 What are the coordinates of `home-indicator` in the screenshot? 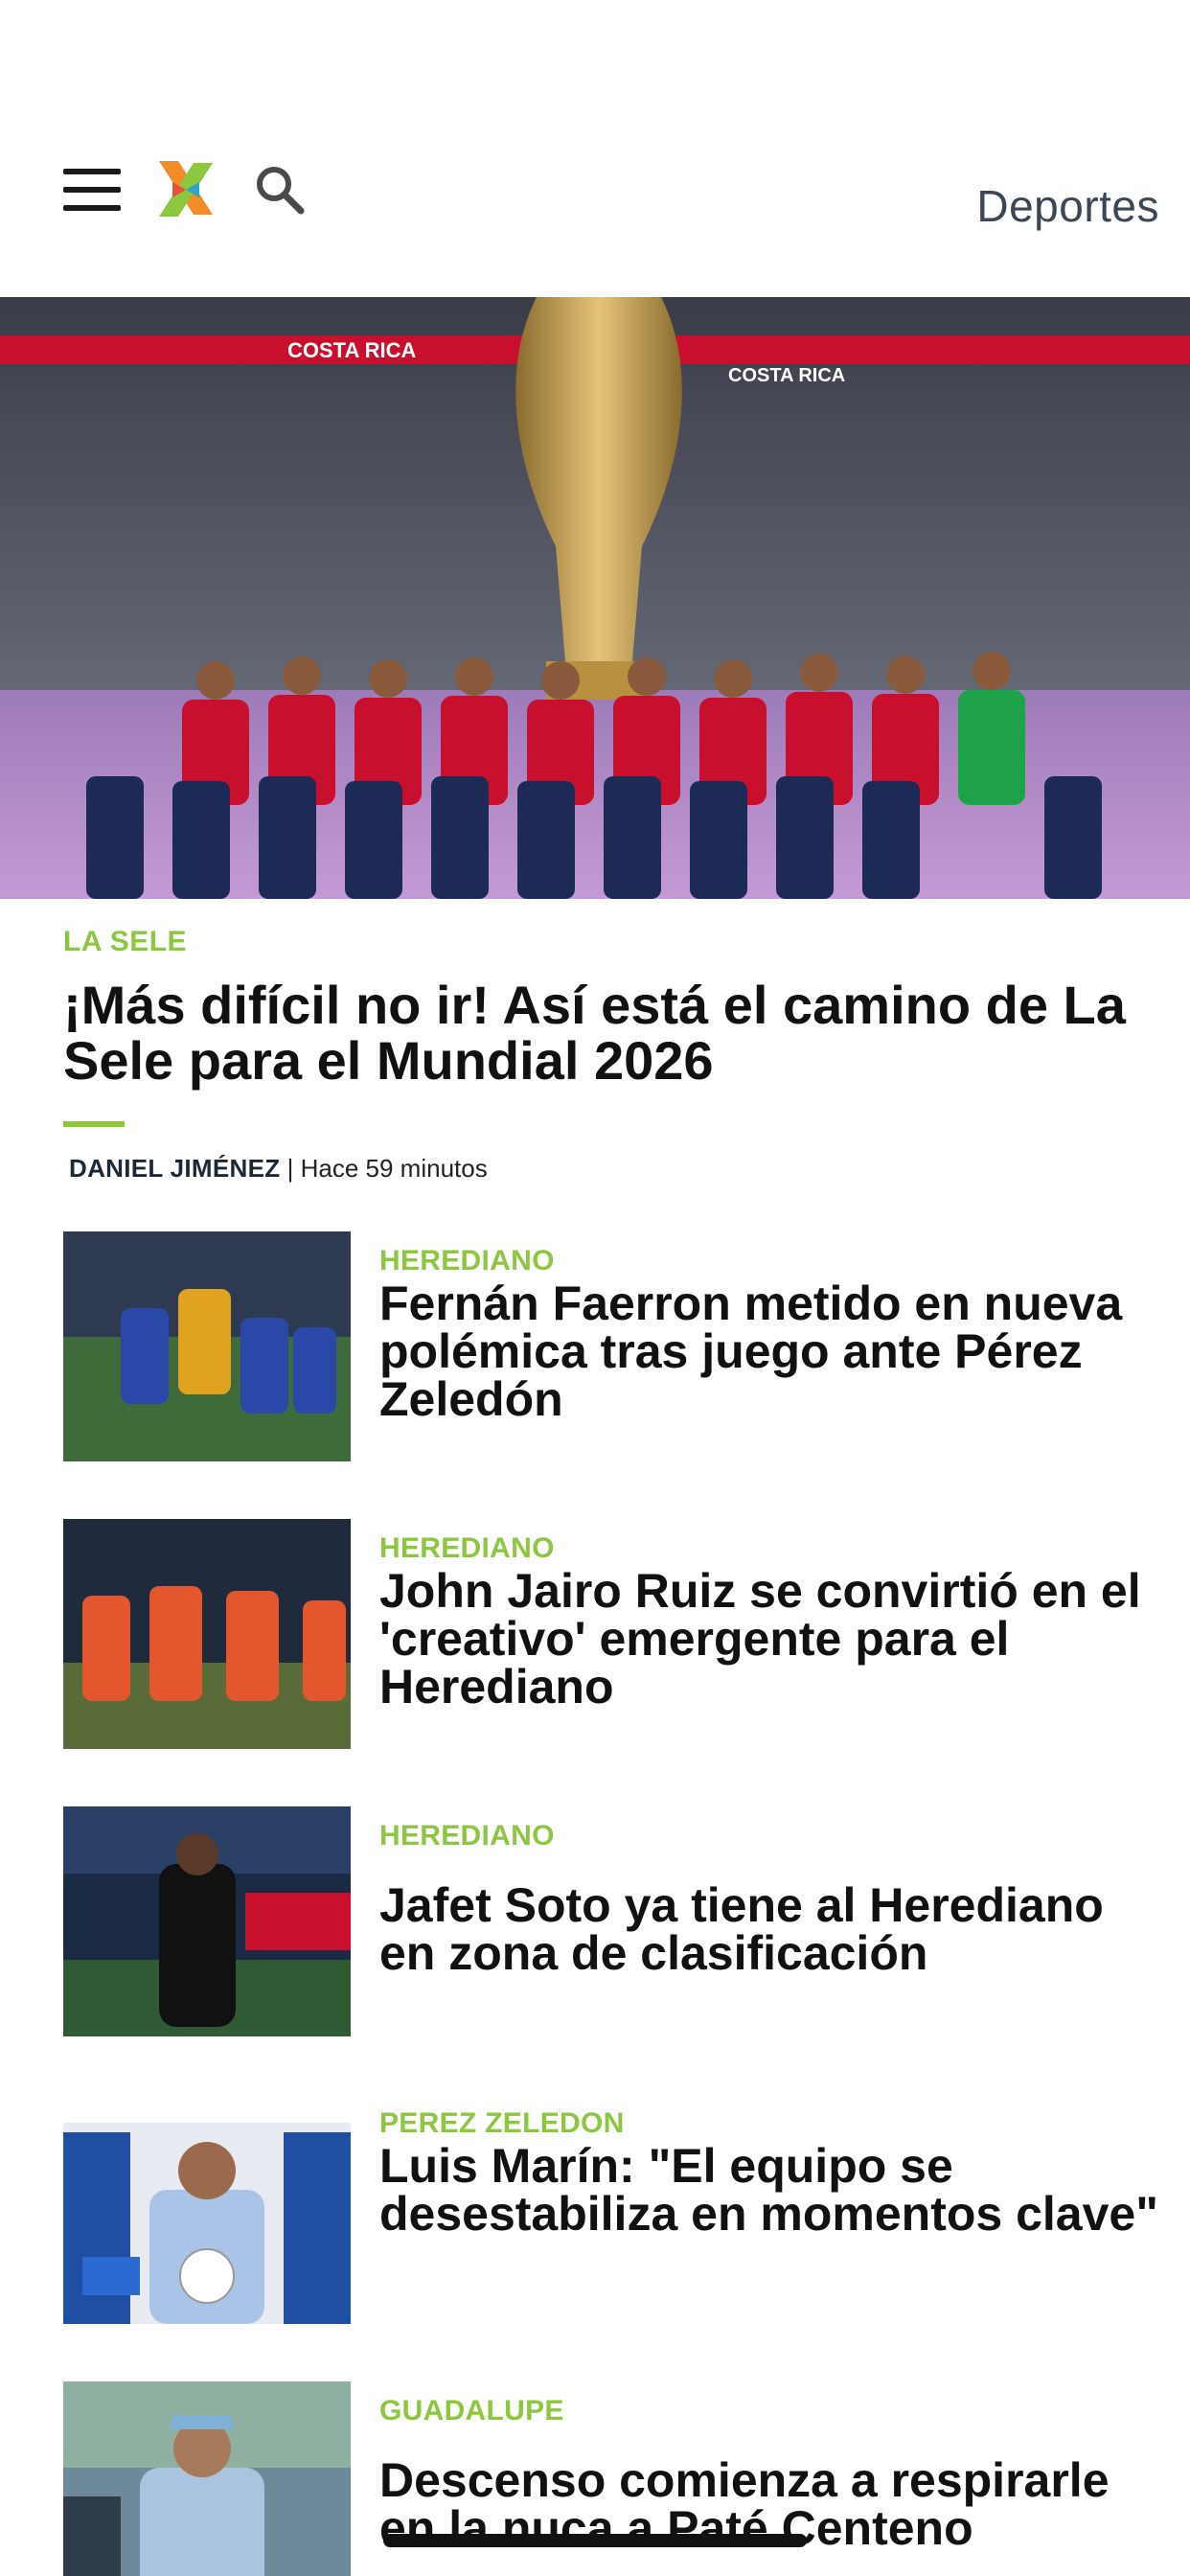 It's located at (595, 2540).